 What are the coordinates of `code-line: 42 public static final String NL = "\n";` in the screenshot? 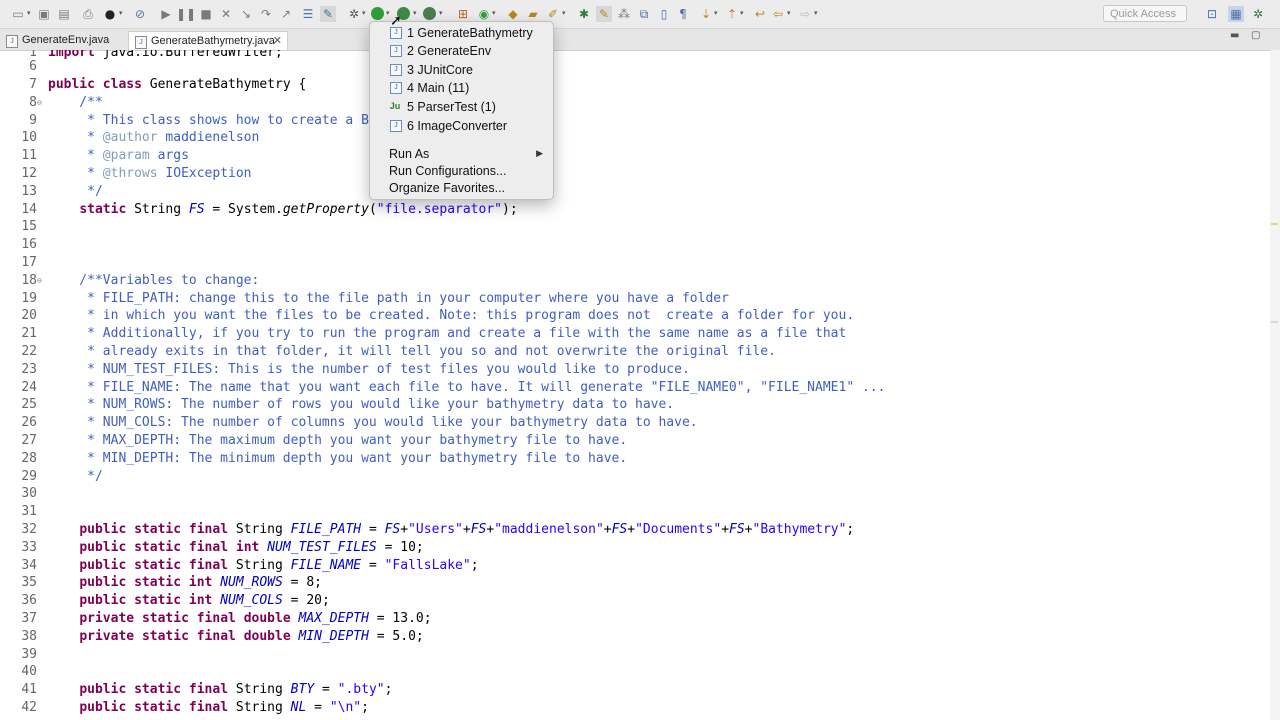 It's located at (630, 708).